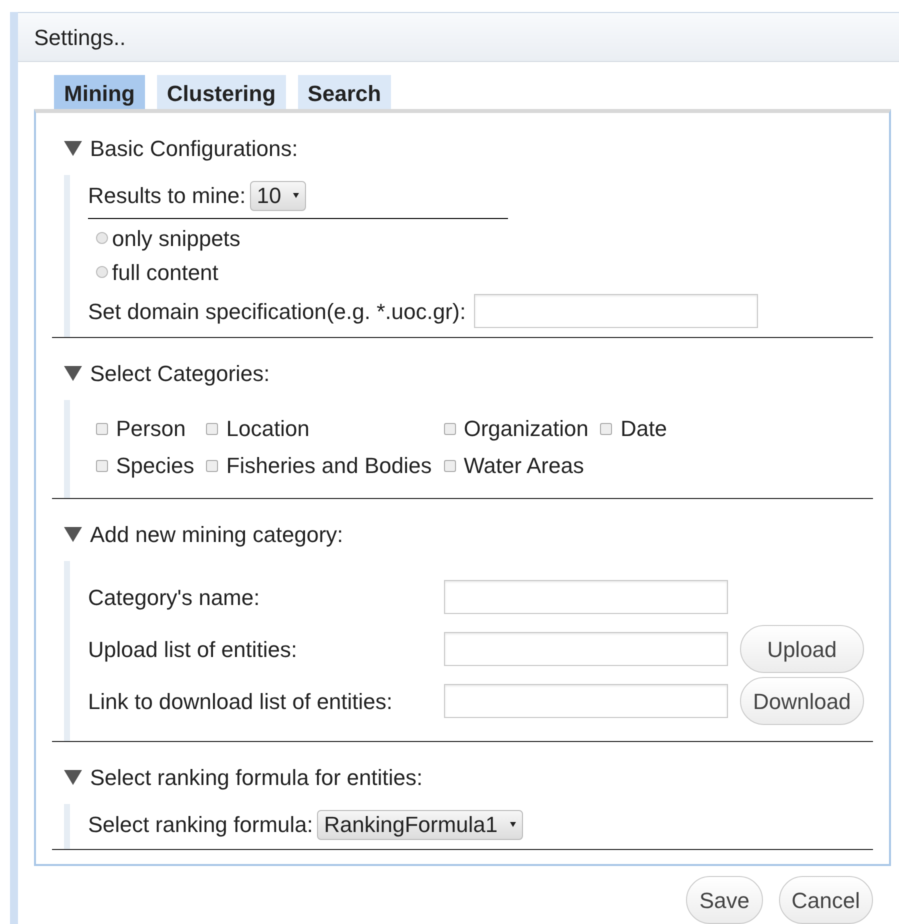 The image size is (899, 924). What do you see at coordinates (724, 900) in the screenshot?
I see `button: Save` at bounding box center [724, 900].